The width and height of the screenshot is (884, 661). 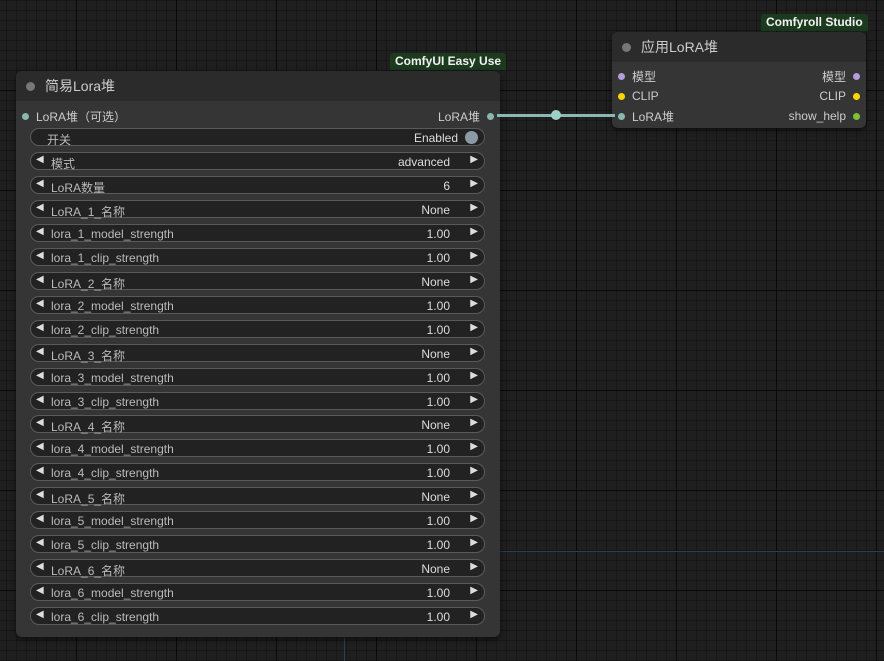 What do you see at coordinates (112, 233) in the screenshot?
I see `widget-label: lora_1_model_strength` at bounding box center [112, 233].